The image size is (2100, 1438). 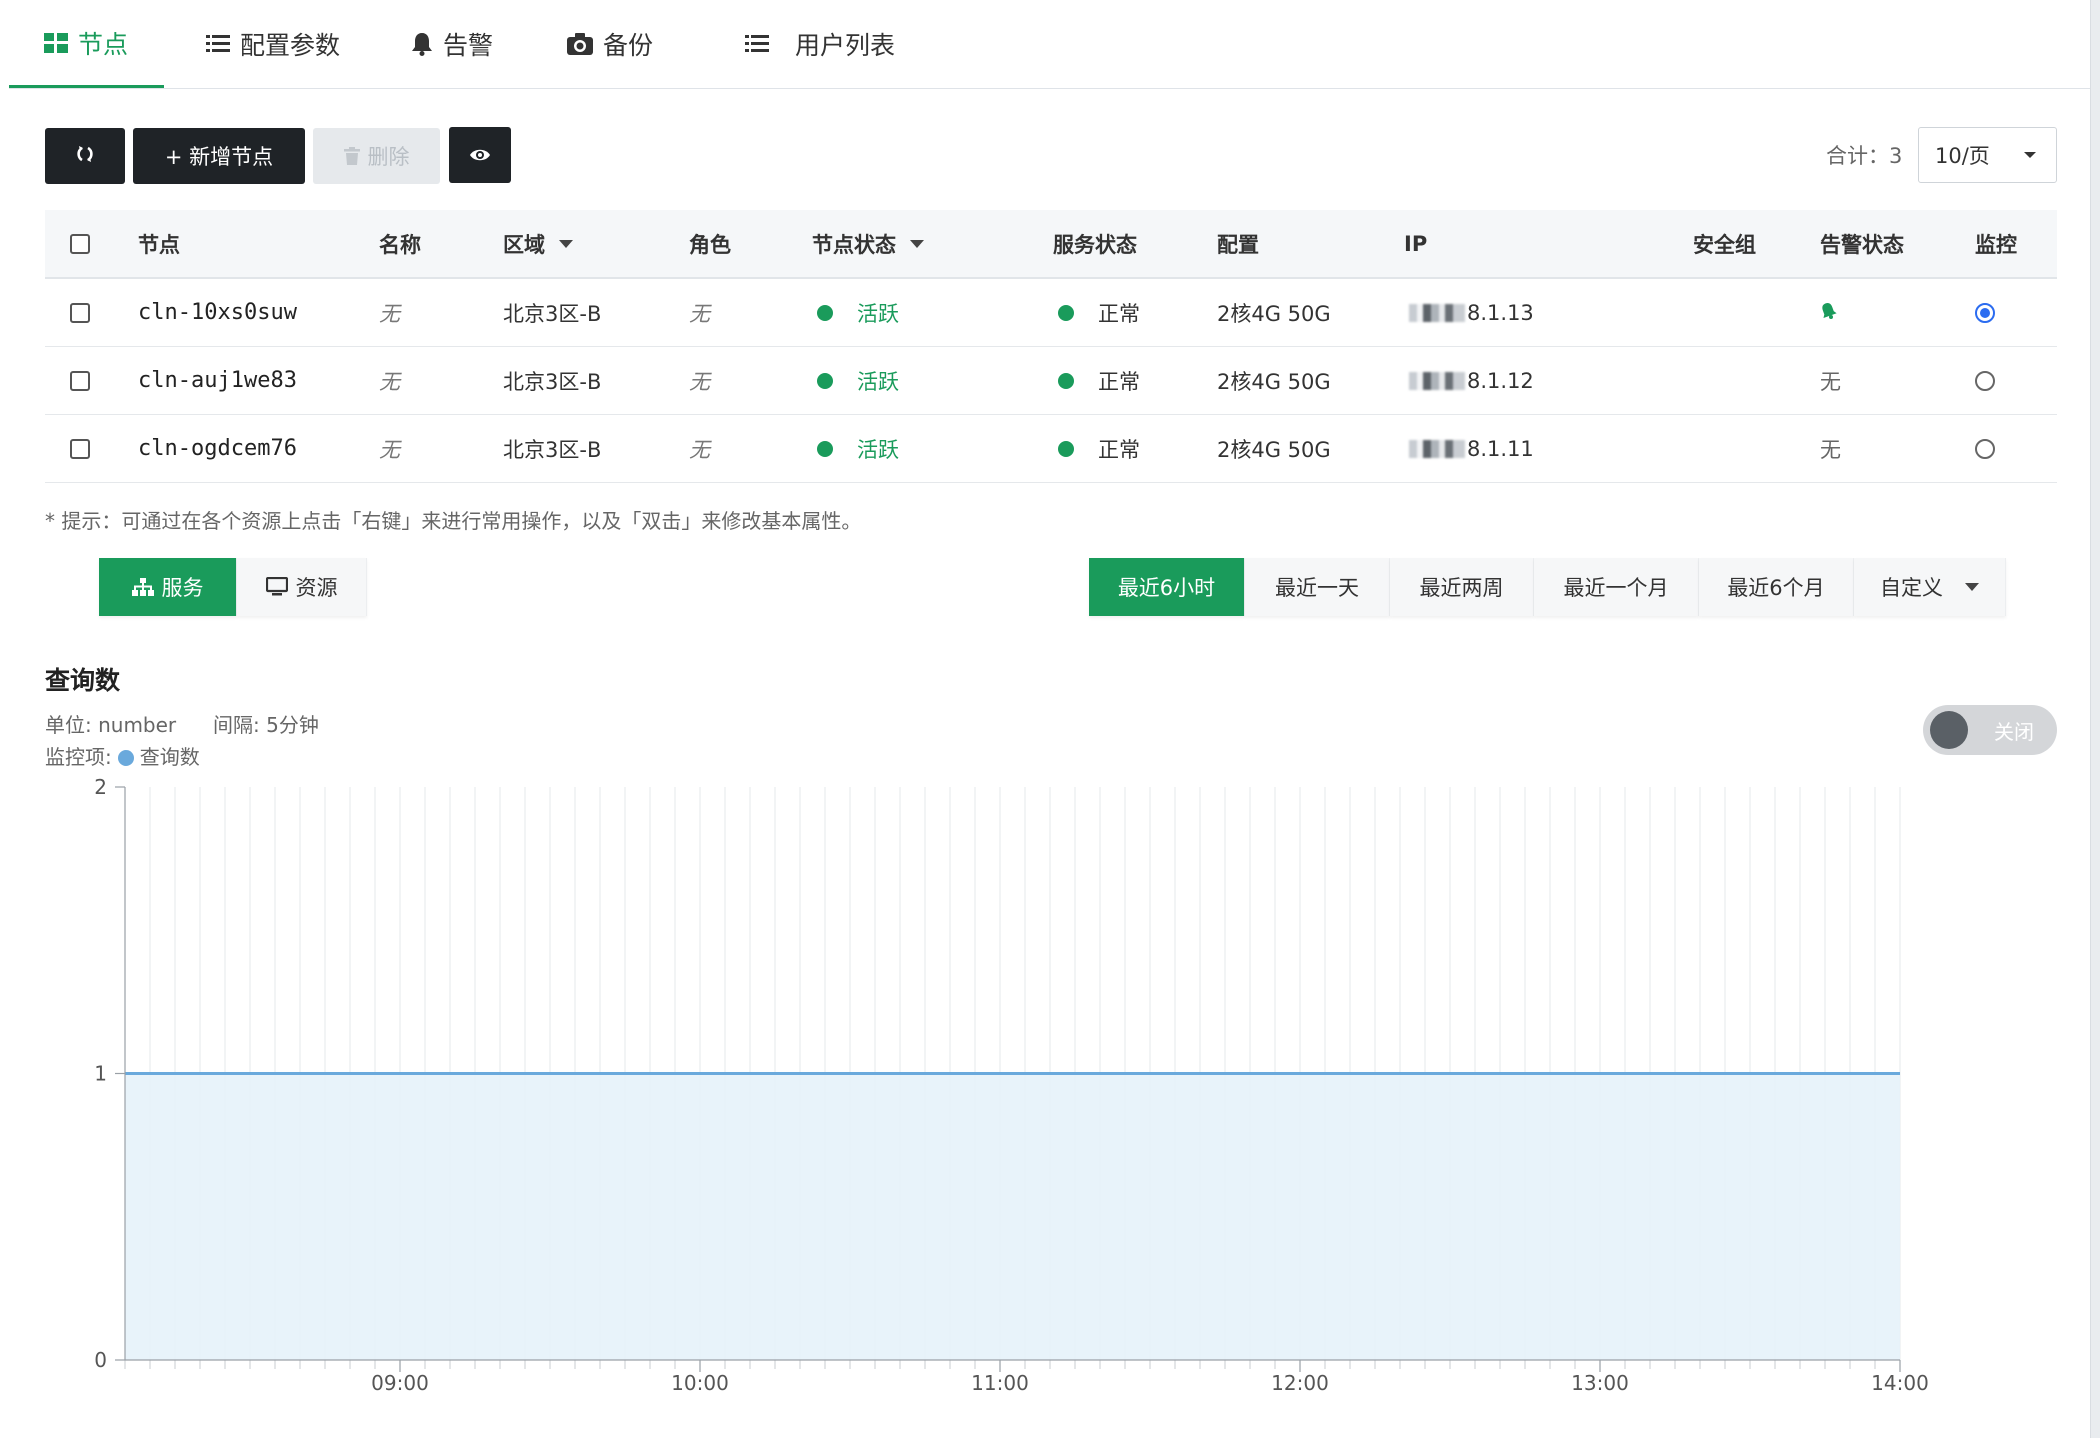 I want to click on tab-user-list: 用户列表, so click(x=822, y=44).